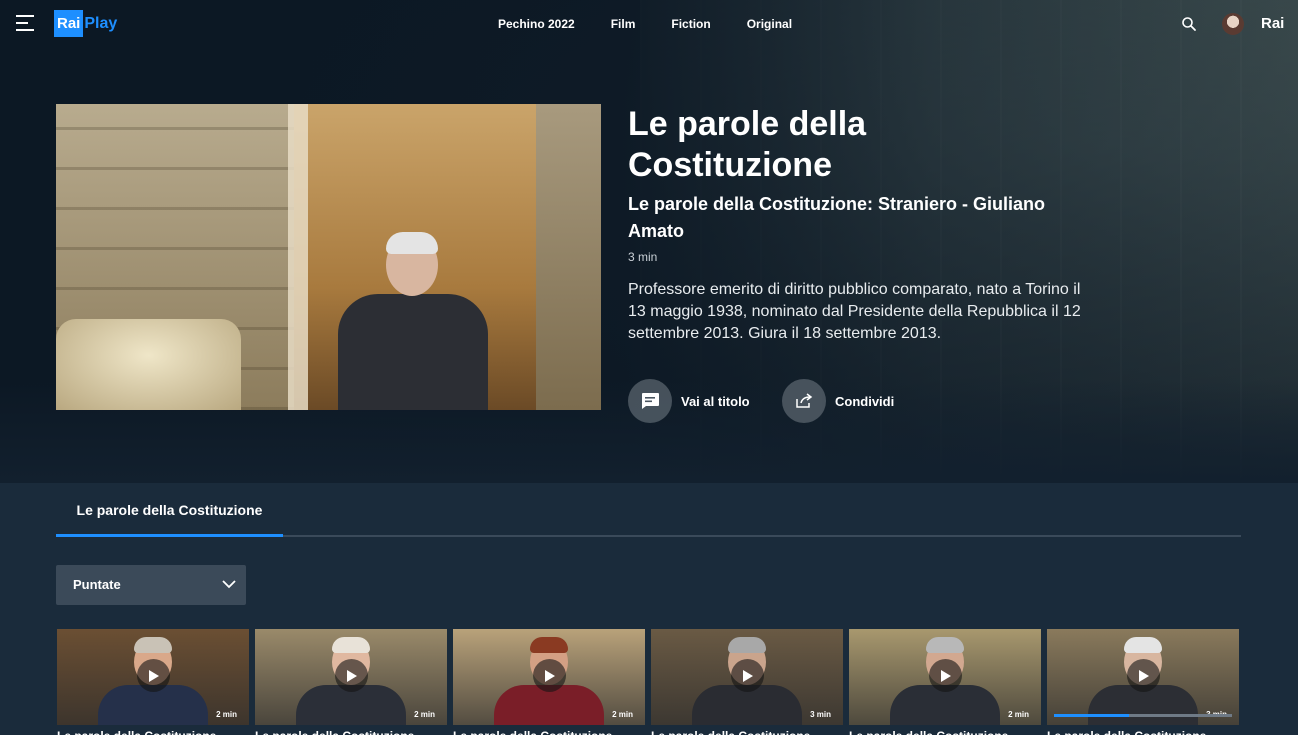 The height and width of the screenshot is (735, 1298). Describe the element at coordinates (747, 144) in the screenshot. I see `page-title: Le parole della Costituzione` at that location.